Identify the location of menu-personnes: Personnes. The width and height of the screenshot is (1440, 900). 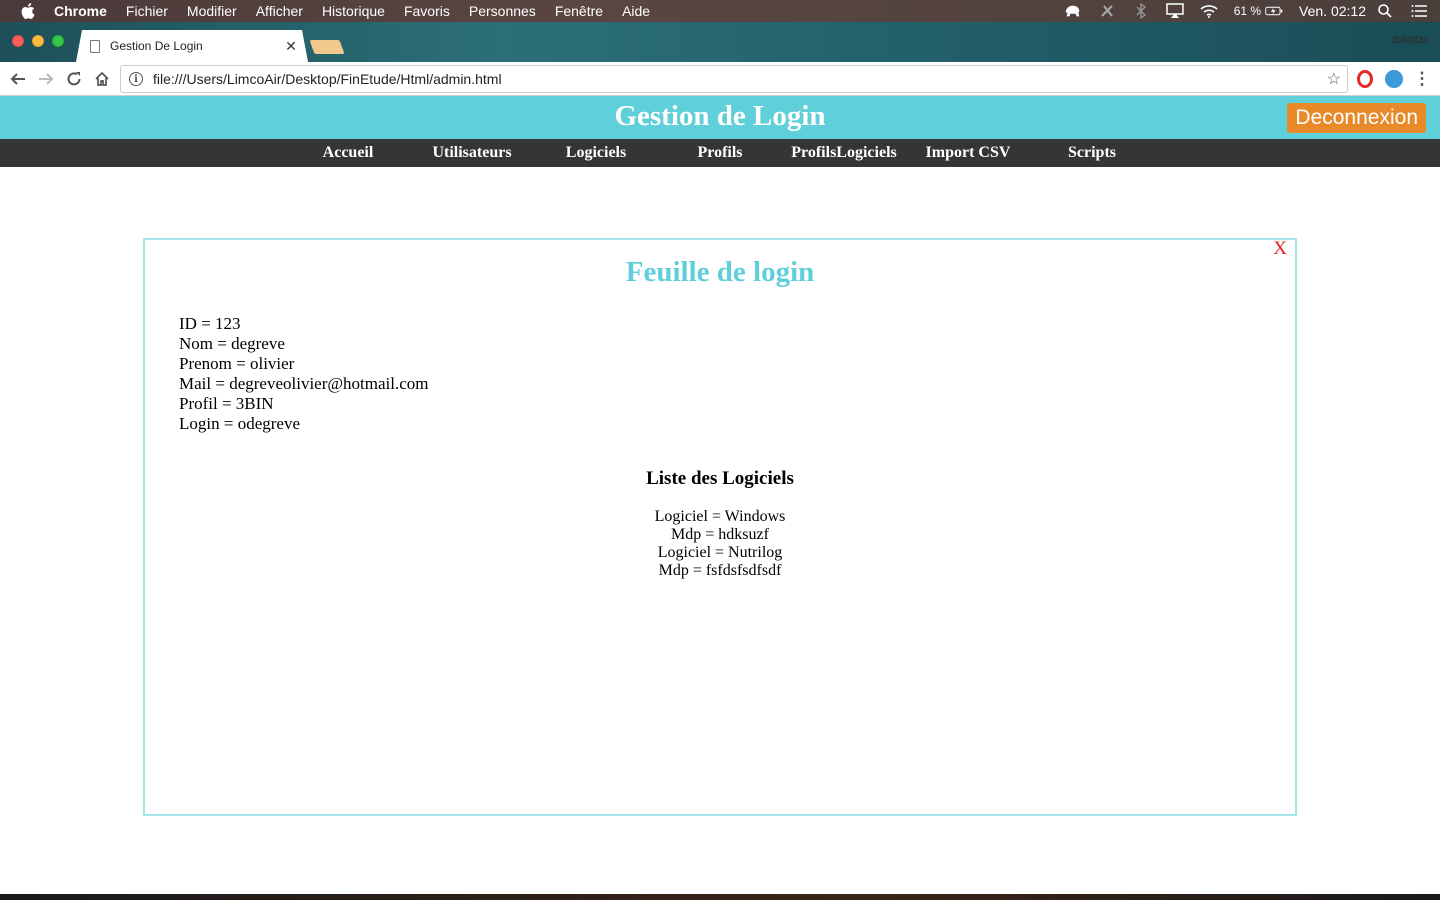
(502, 11).